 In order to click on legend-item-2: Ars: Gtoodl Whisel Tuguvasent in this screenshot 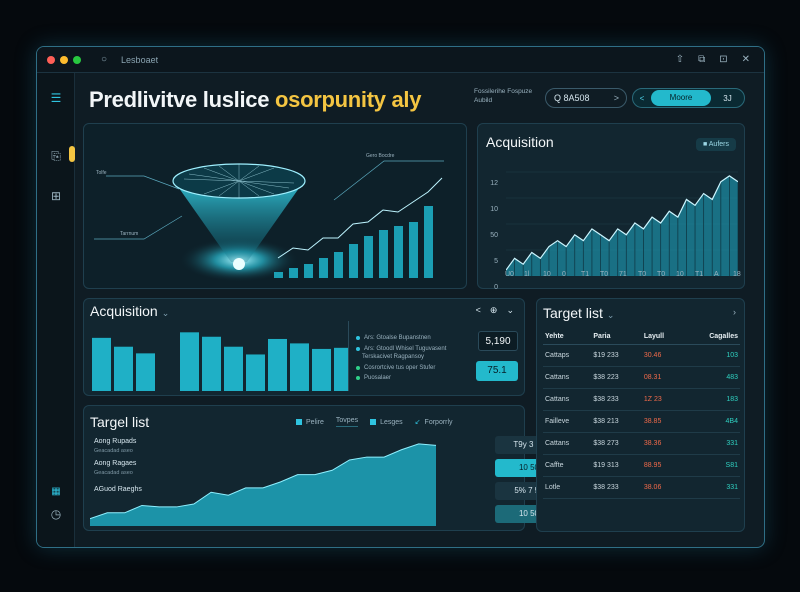, I will do `click(401, 349)`.